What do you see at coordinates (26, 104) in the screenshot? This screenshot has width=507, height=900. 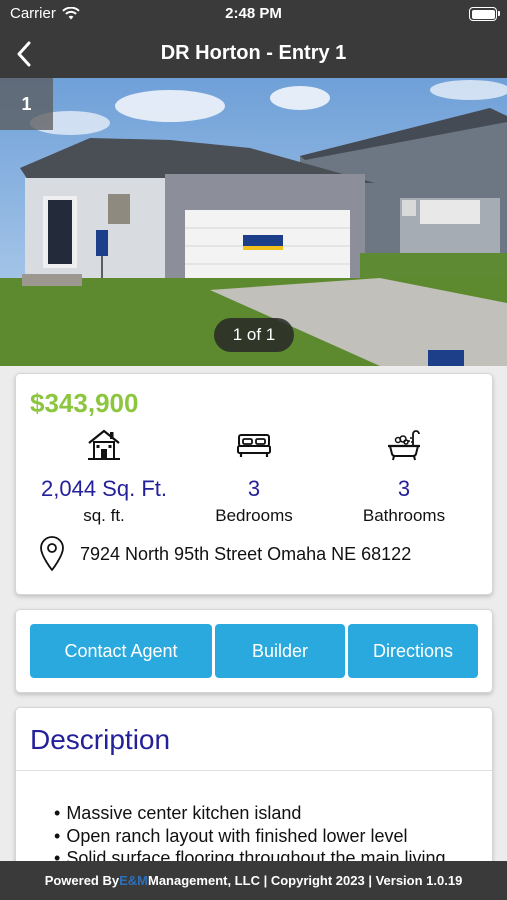 I see `photo-index-badge: 1` at bounding box center [26, 104].